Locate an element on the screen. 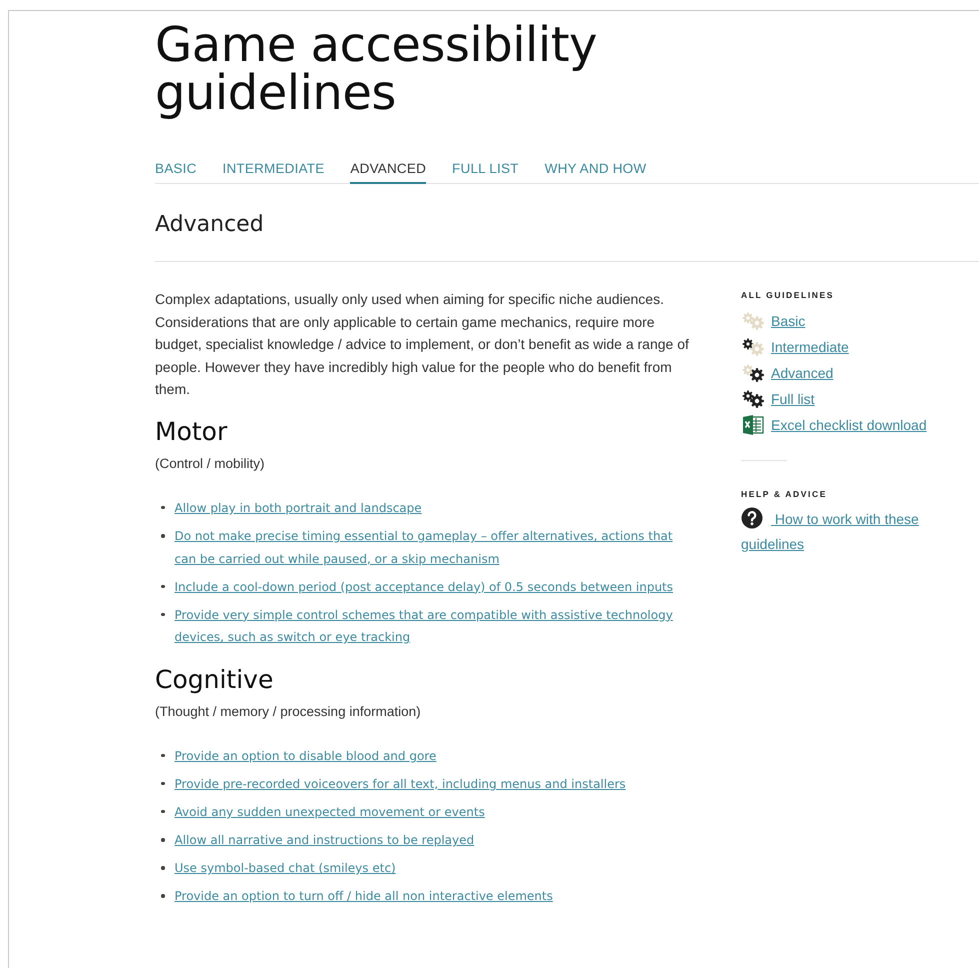 The image size is (979, 969). nav-tab: WHY AND HOW is located at coordinates (595, 172).